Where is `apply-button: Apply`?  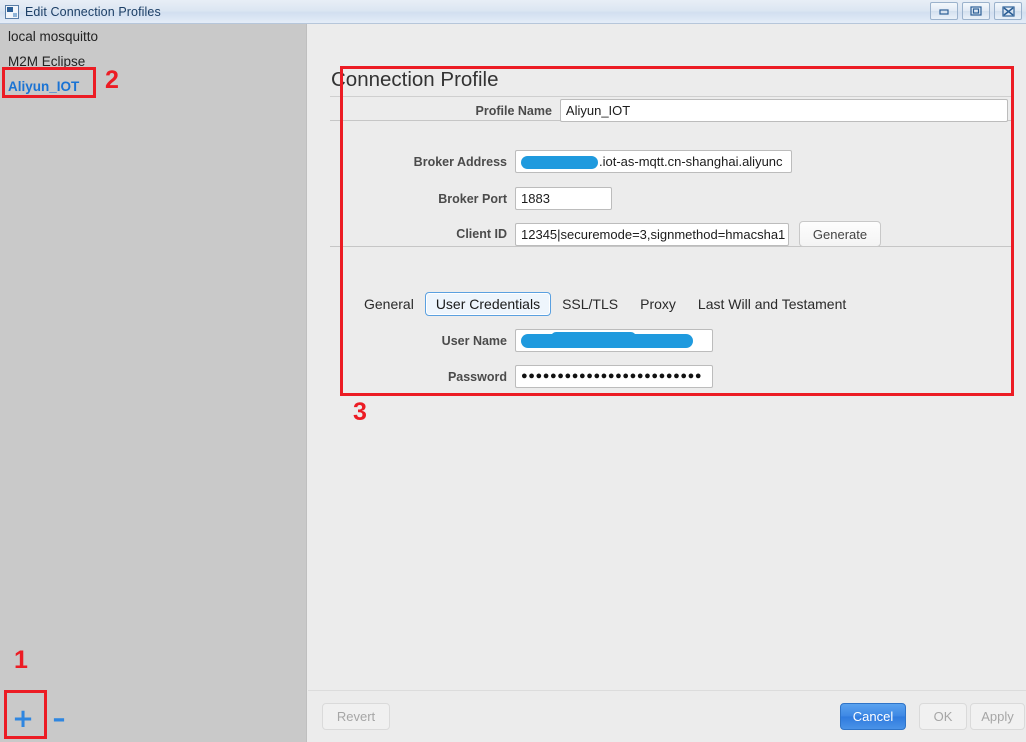
apply-button: Apply is located at coordinates (997, 716).